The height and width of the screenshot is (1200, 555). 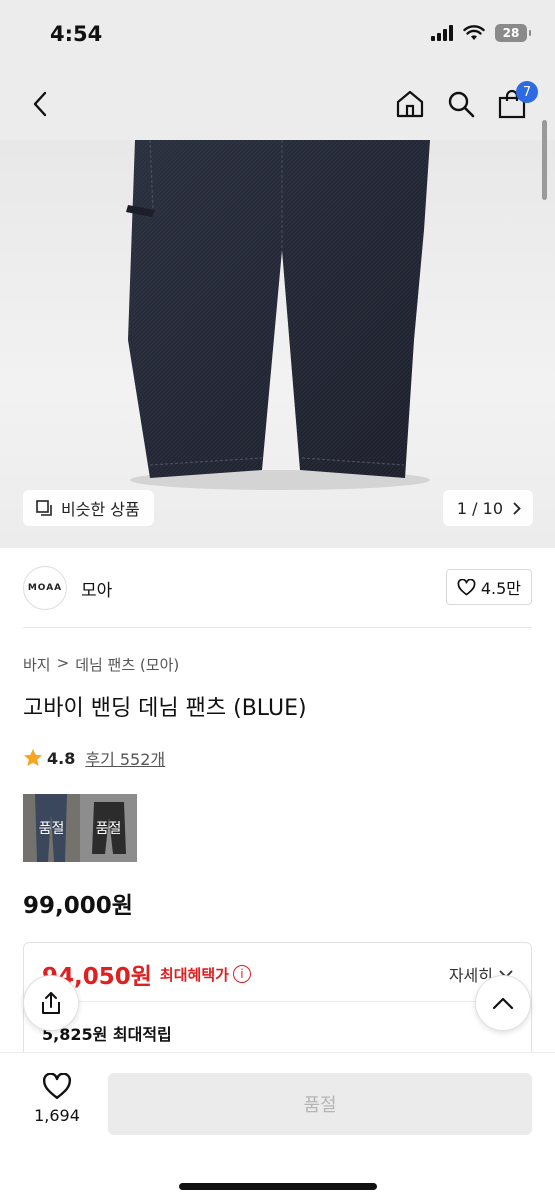 What do you see at coordinates (277, 974) in the screenshot?
I see `benefit-price-row: 94,050원 최대혜택가 i 자세히` at bounding box center [277, 974].